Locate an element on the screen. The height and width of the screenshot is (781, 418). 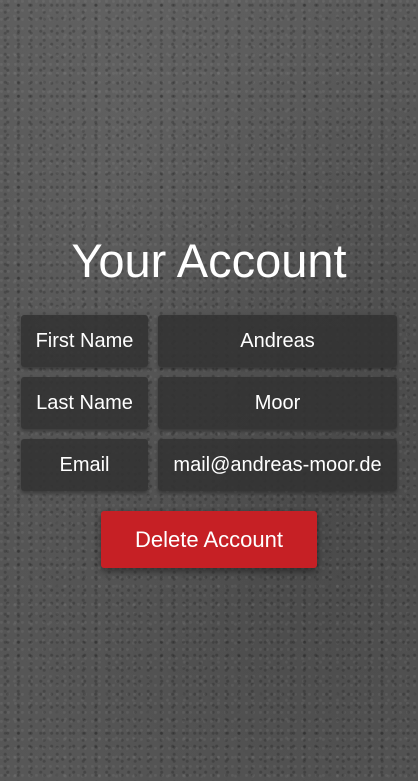
first-name-row: First Name is located at coordinates (209, 341).